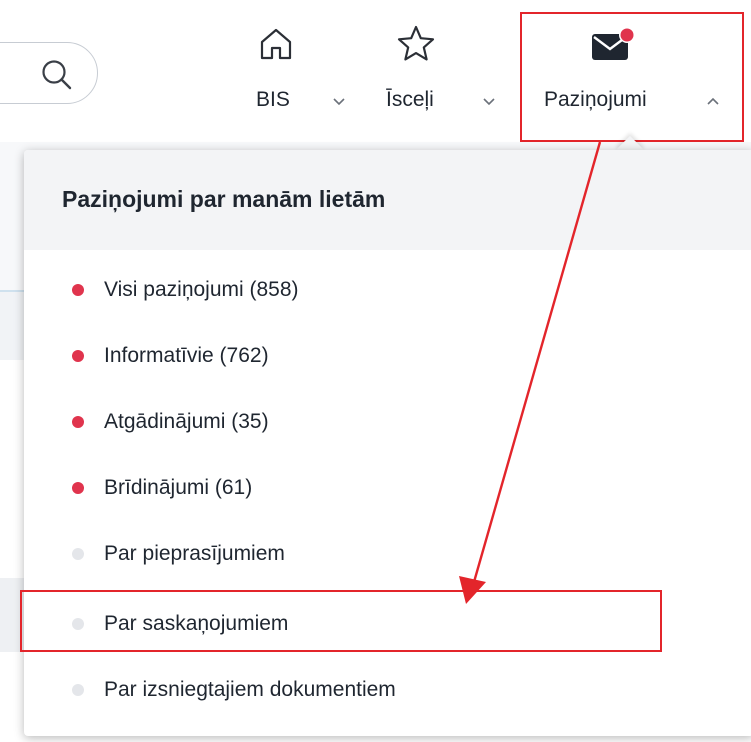  I want to click on menu-item-label: Par pieprasījumiem, so click(194, 553).